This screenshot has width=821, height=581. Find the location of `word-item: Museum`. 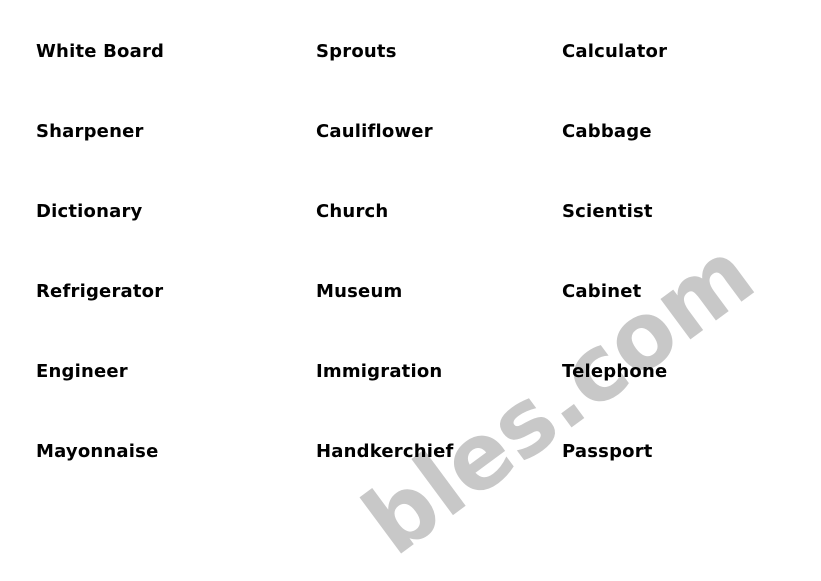

word-item: Museum is located at coordinates (359, 291).